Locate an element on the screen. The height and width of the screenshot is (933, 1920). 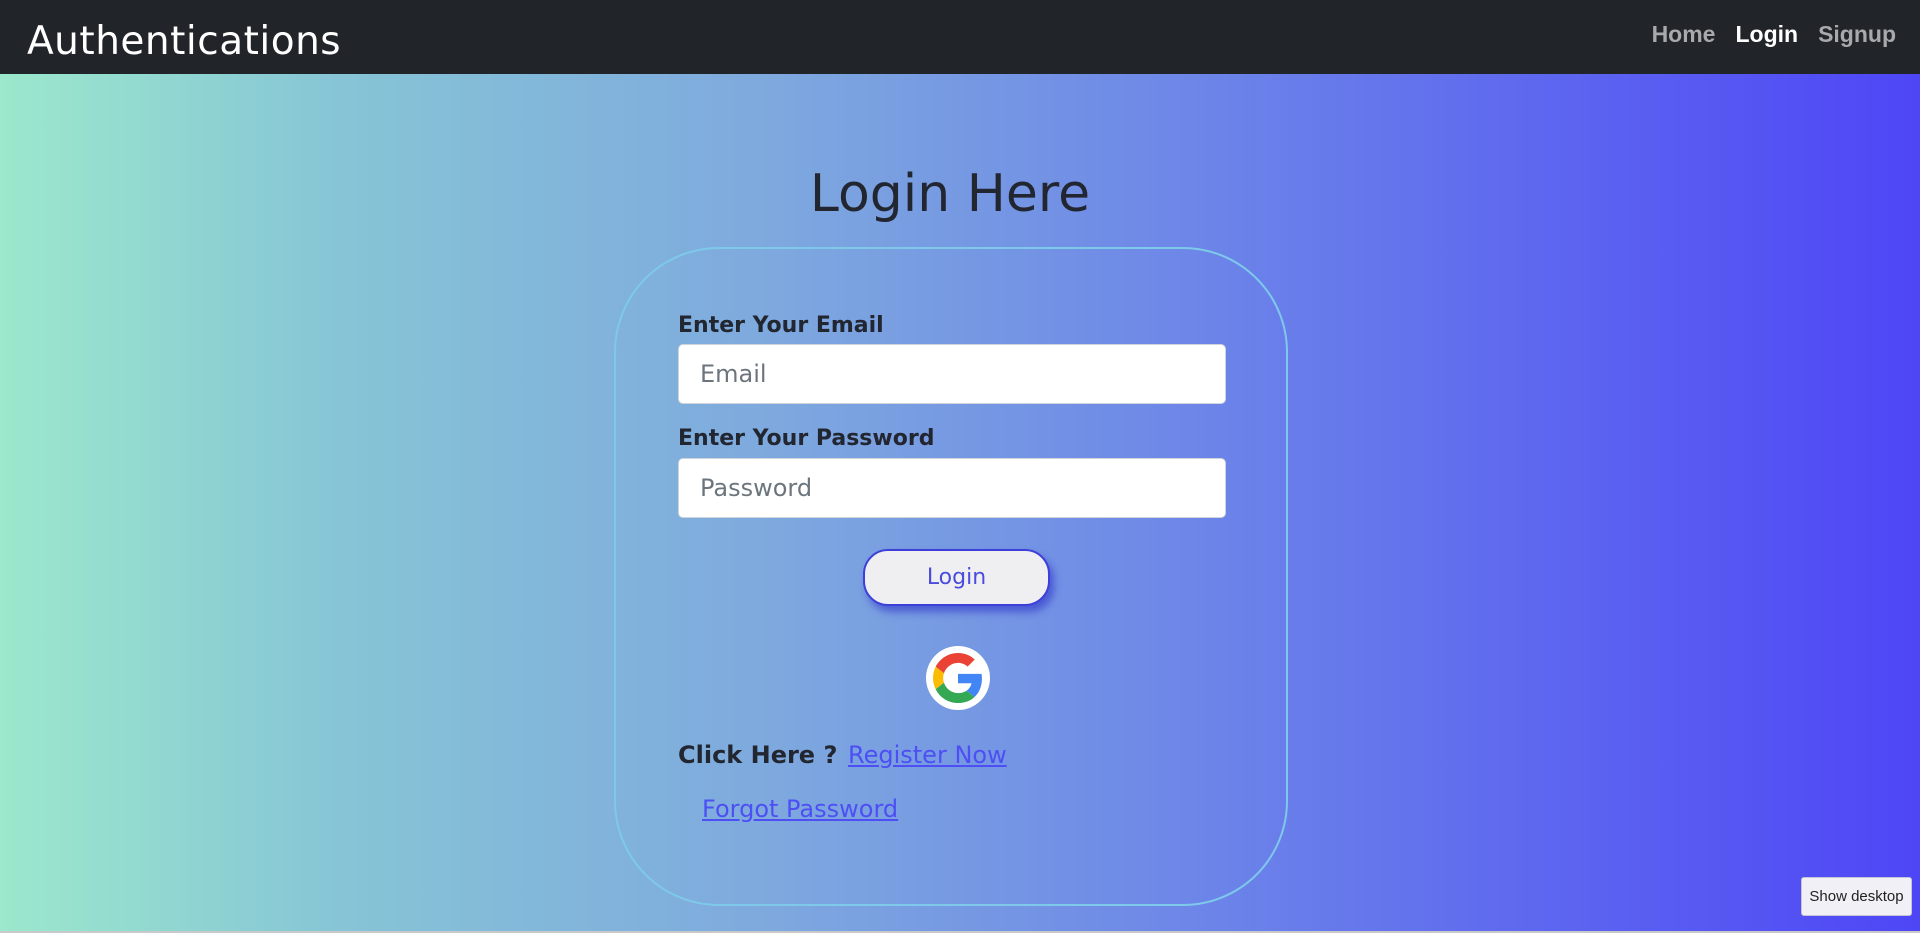
nav-link-signup: Signup is located at coordinates (1857, 34).